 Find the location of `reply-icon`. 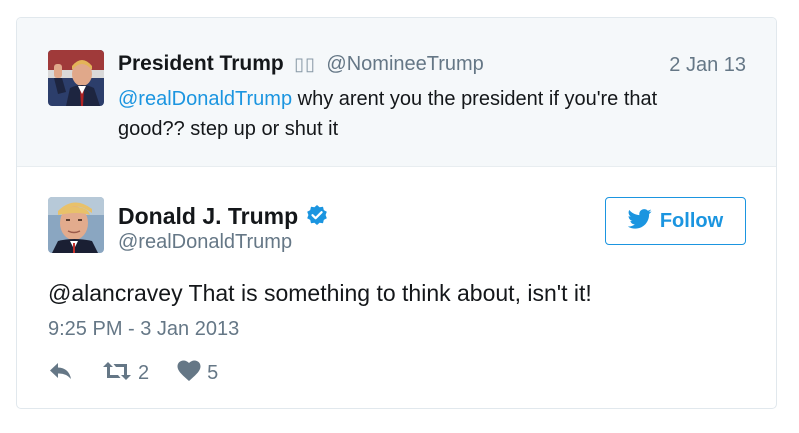

reply-icon is located at coordinates (61, 373).